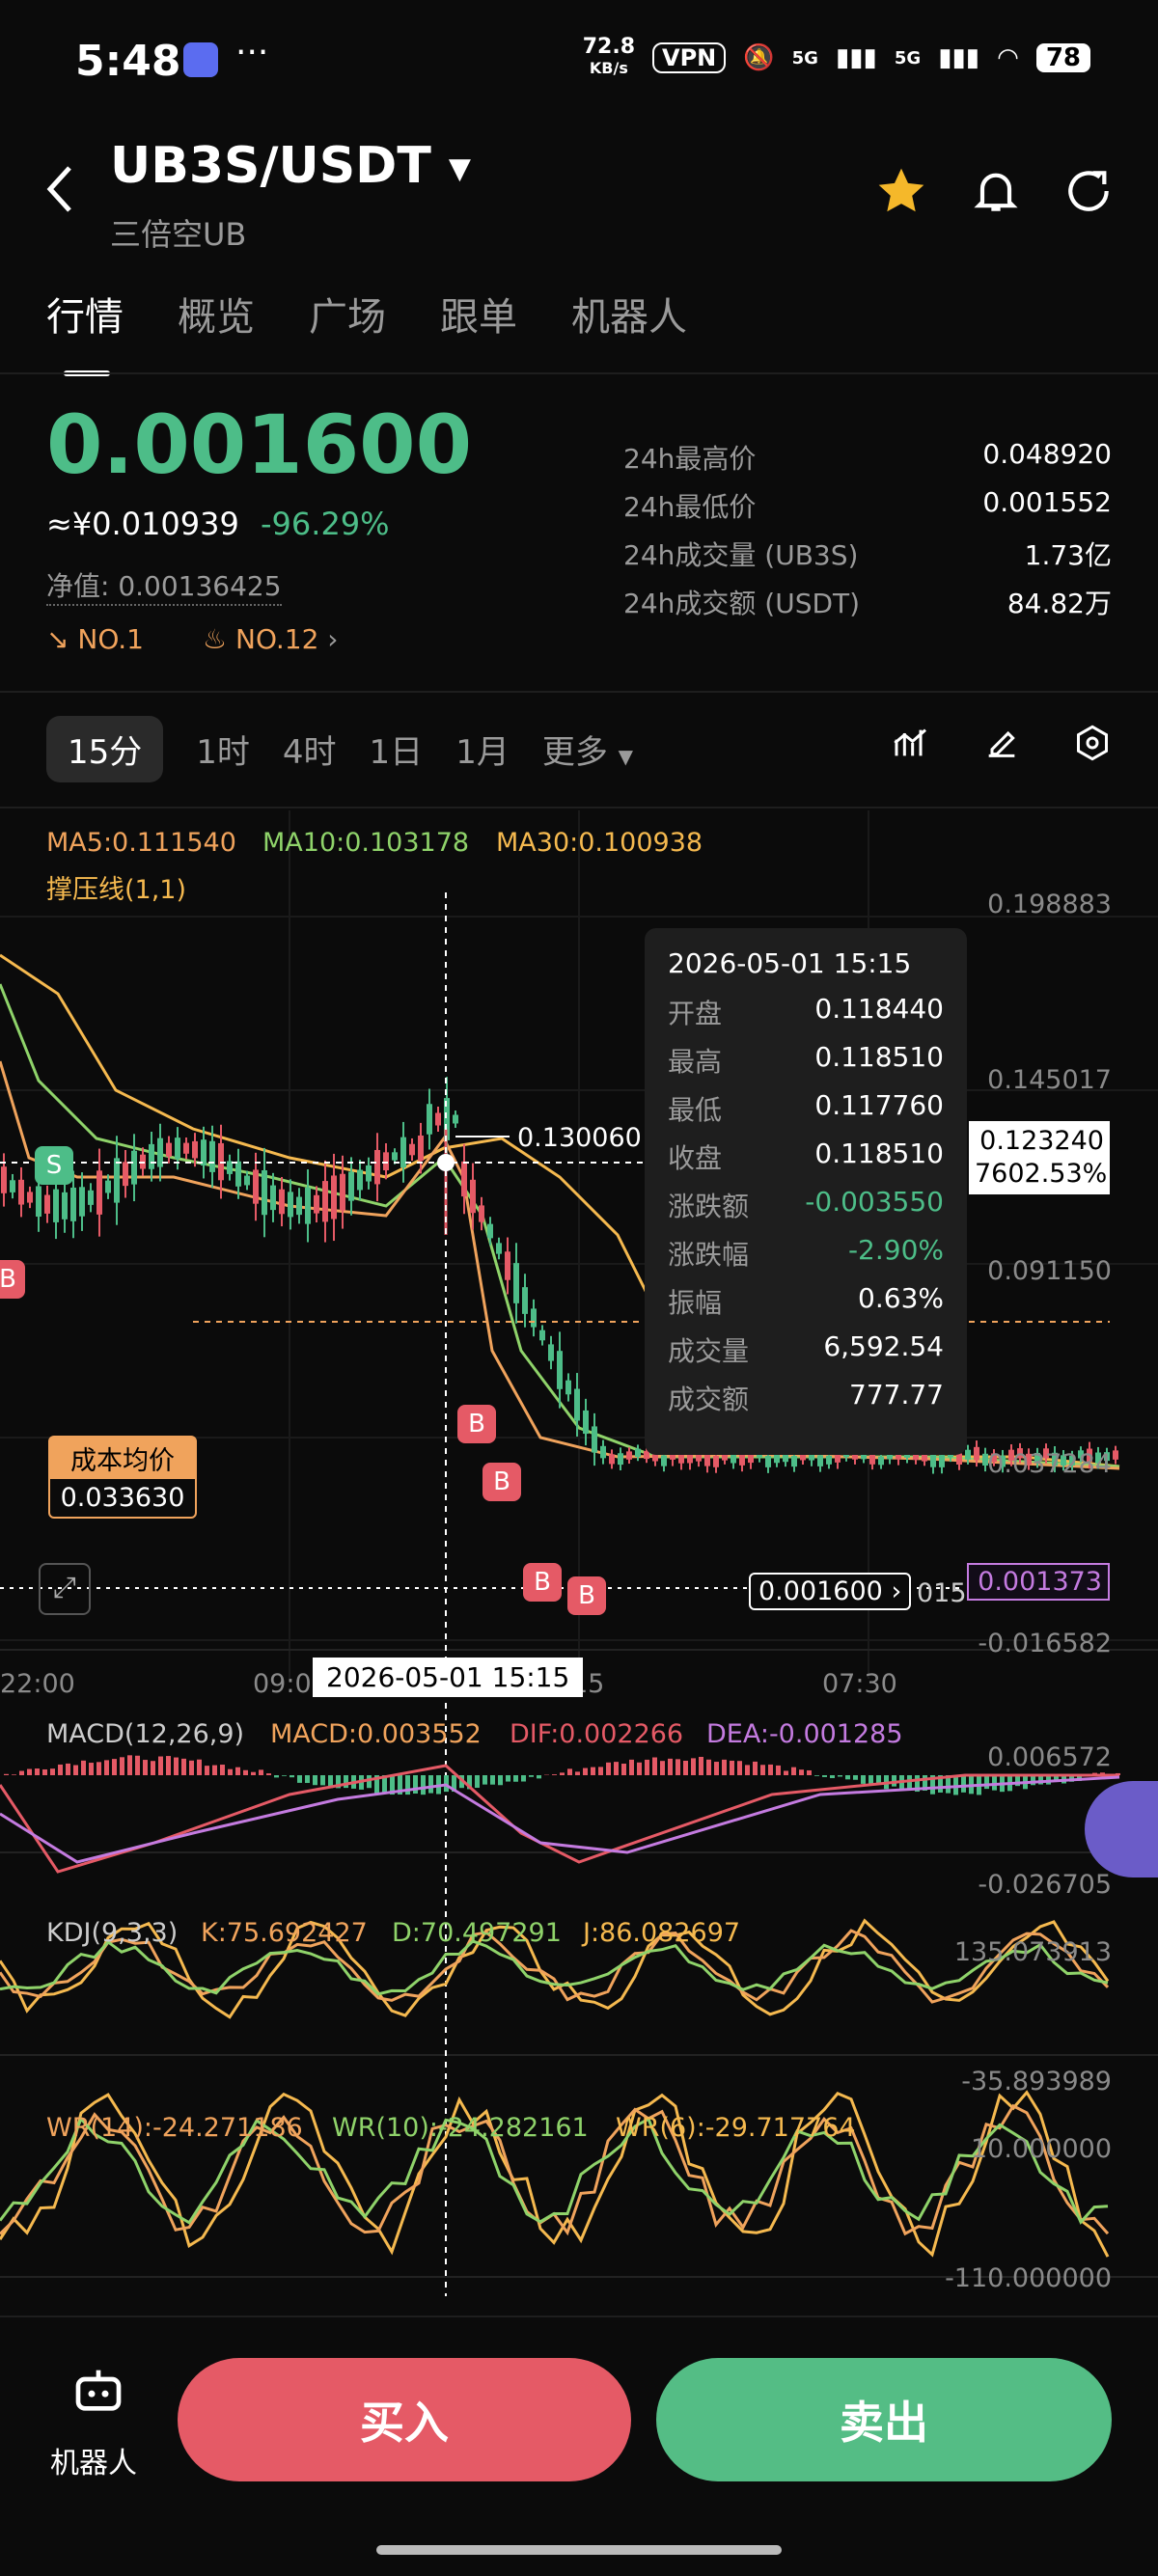 Image resolution: width=1158 pixels, height=2576 pixels. I want to click on tooltip-key: 振幅, so click(695, 1303).